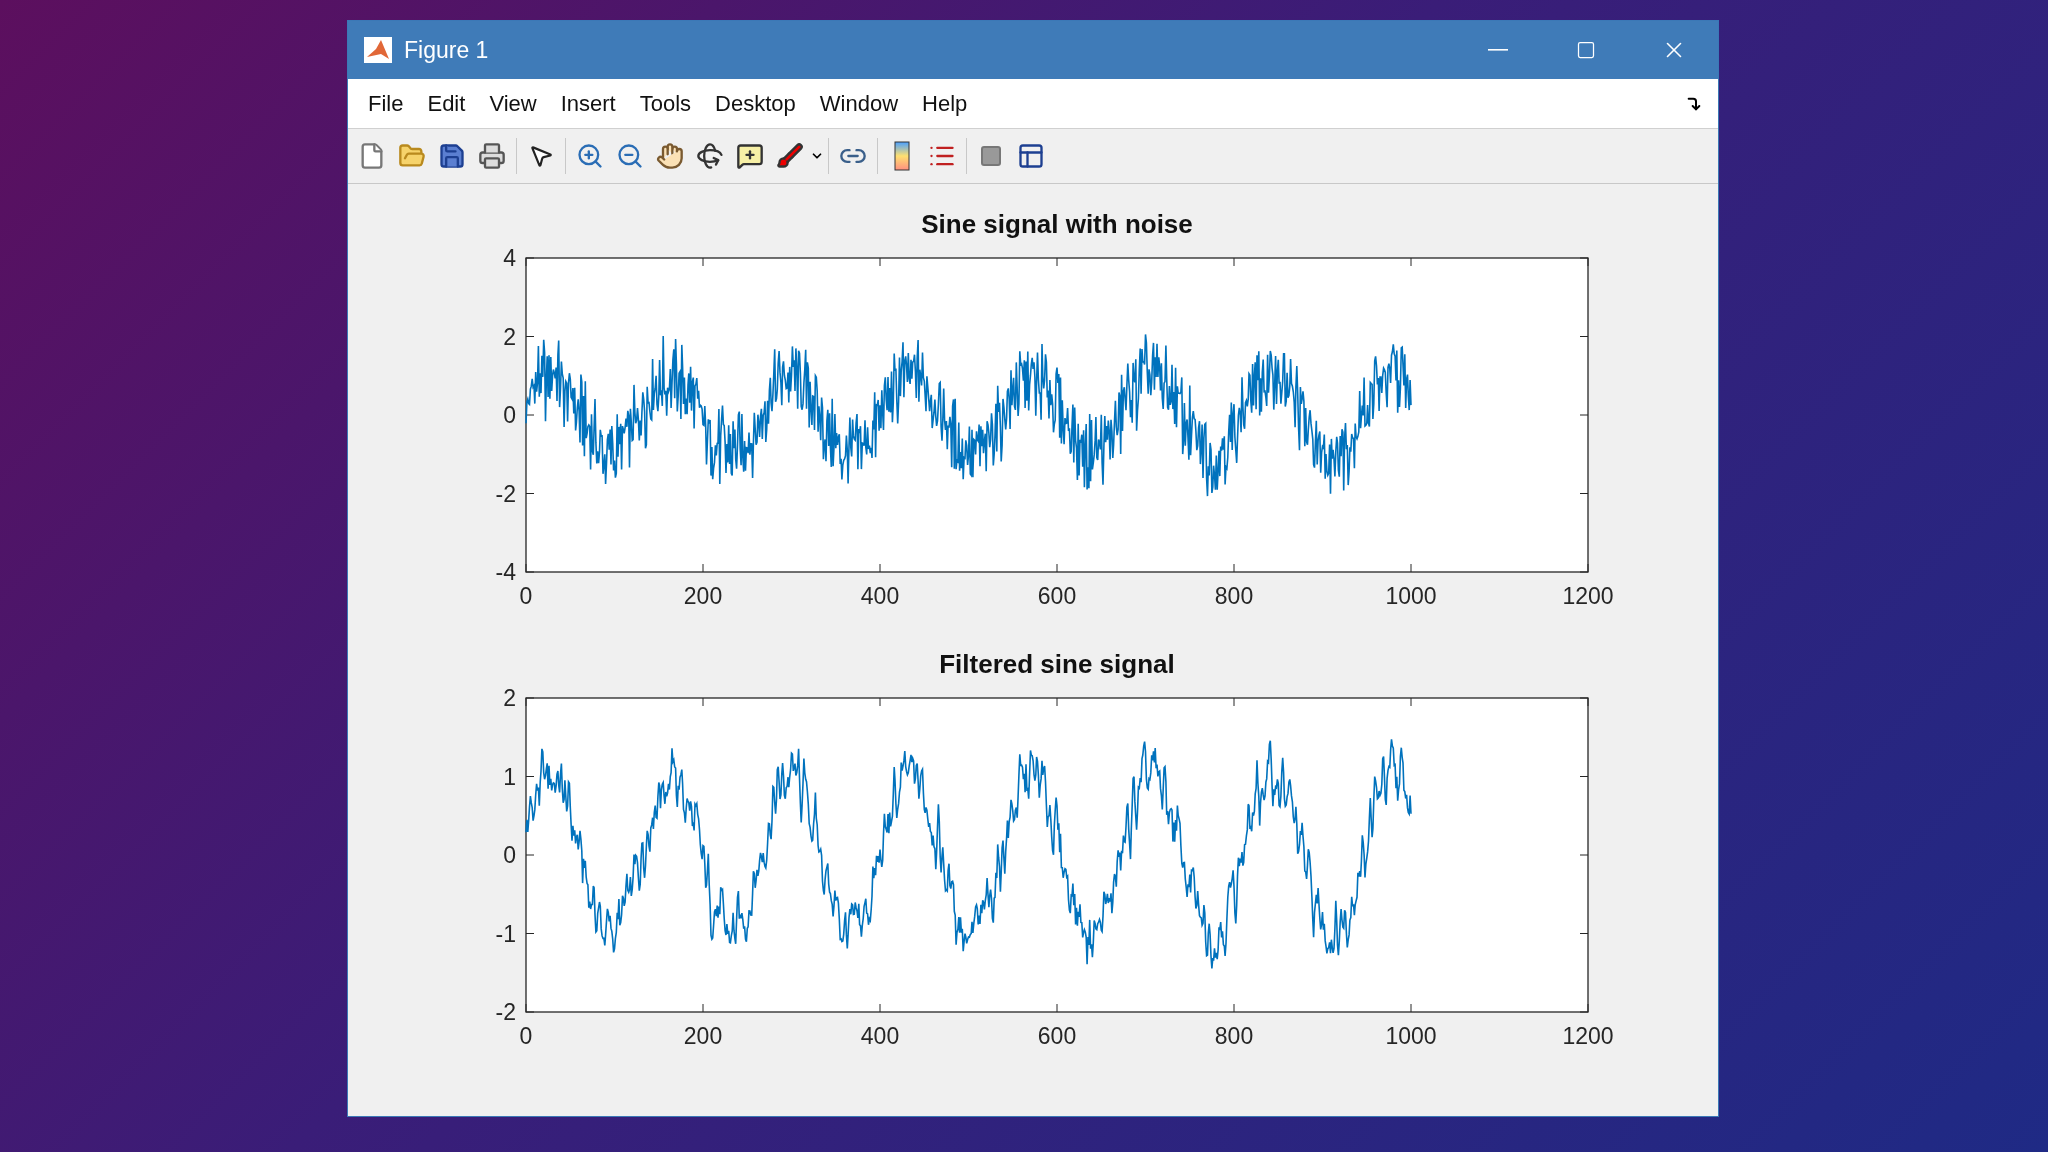 This screenshot has height=1152, width=2048. Describe the element at coordinates (446, 103) in the screenshot. I see `menu-item: Edit` at that location.